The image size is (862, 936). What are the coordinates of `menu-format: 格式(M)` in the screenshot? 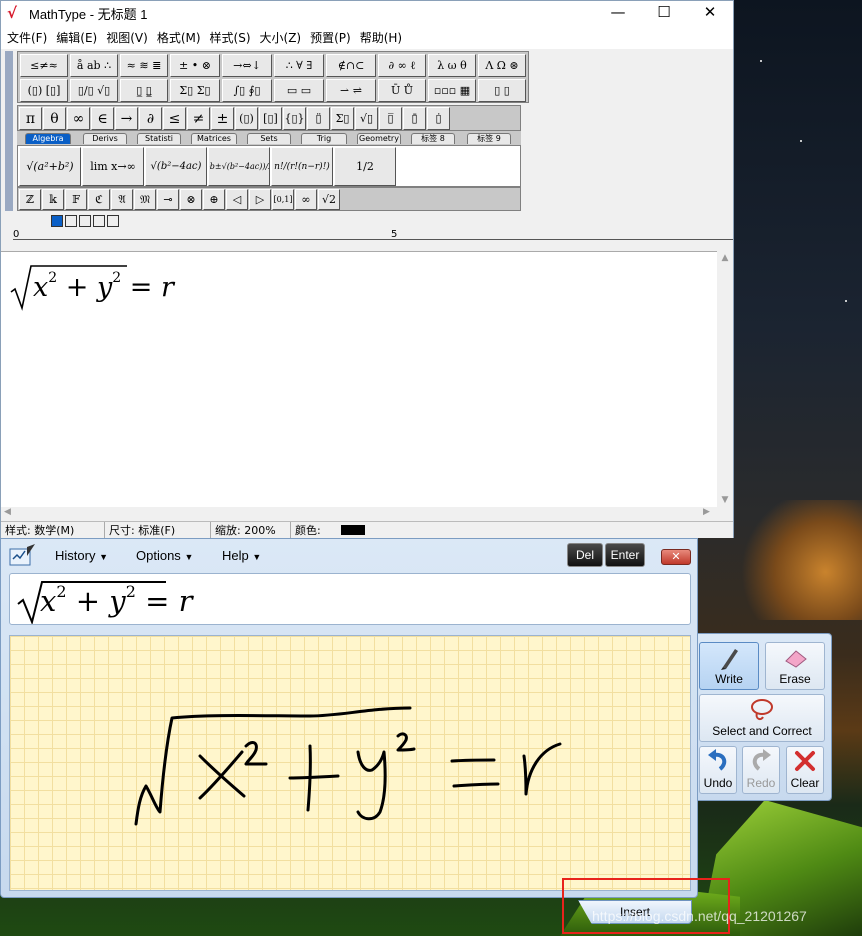 It's located at (181, 37).